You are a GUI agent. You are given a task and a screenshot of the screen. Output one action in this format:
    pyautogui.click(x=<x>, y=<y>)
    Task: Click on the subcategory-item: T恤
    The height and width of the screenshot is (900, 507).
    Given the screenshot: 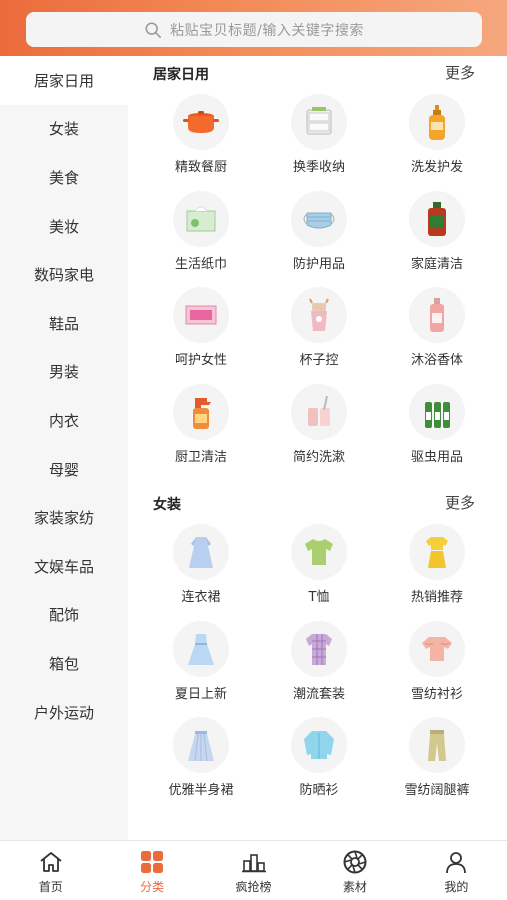 What is the action you would take?
    pyautogui.click(x=319, y=566)
    